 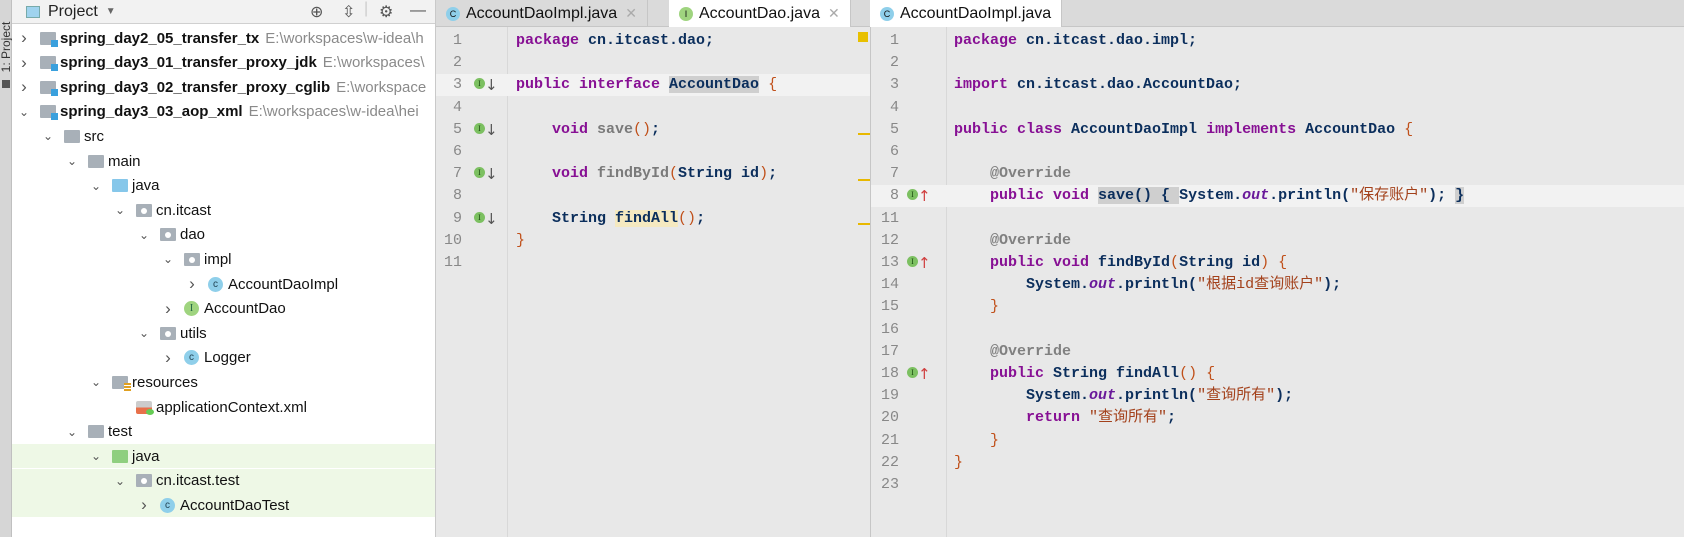 I want to click on tree-item: ⌄ utils, so click(x=223, y=333).